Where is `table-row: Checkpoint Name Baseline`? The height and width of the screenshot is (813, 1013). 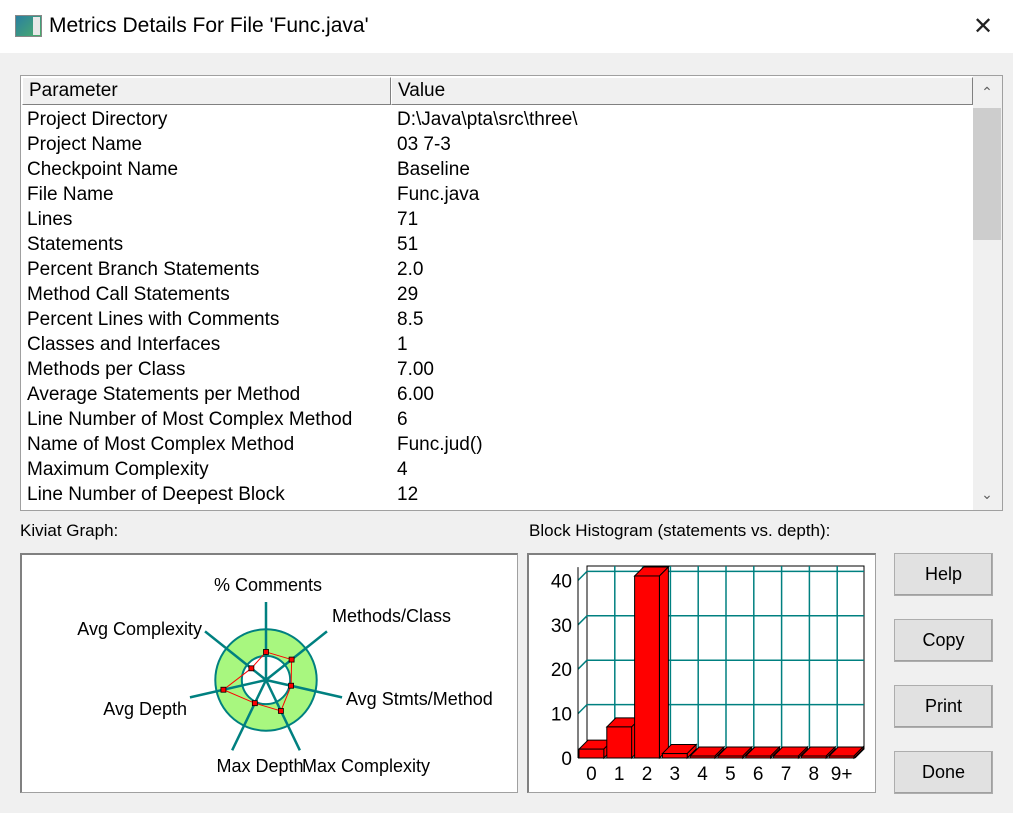
table-row: Checkpoint Name Baseline is located at coordinates (496, 169).